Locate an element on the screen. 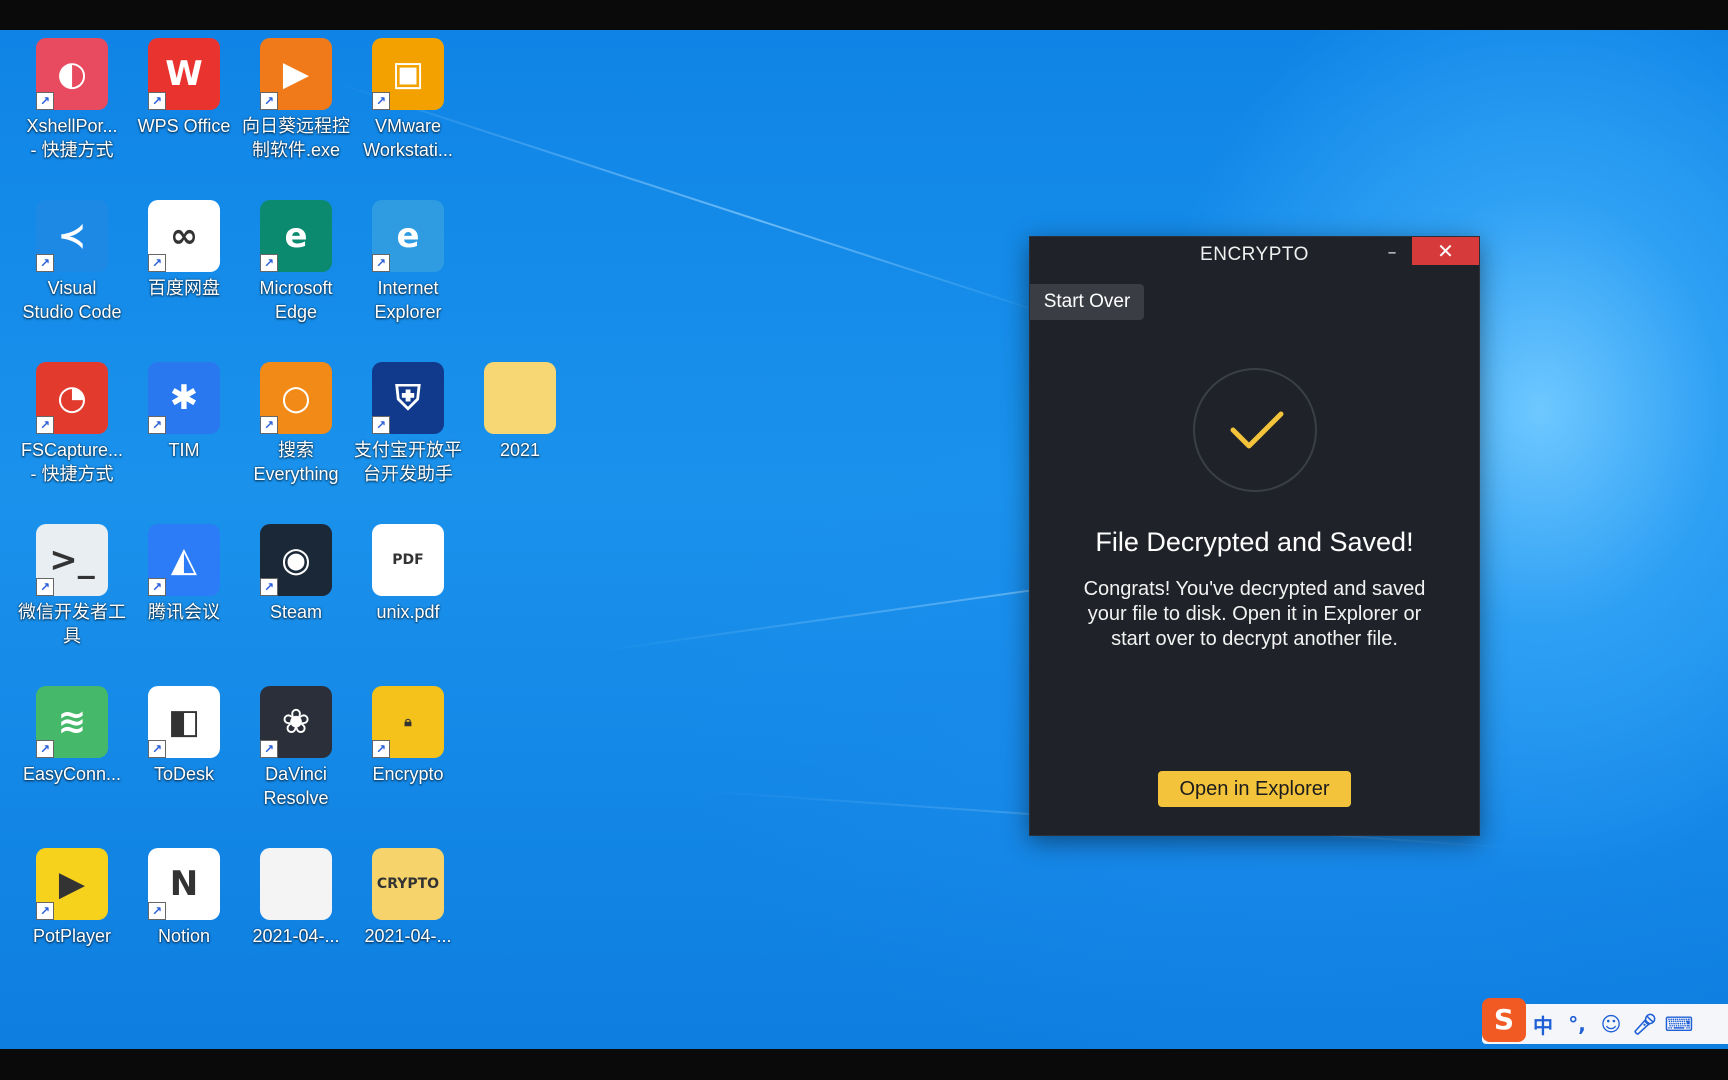  status-heading: File Decrypted and Saved! is located at coordinates (1254, 542).